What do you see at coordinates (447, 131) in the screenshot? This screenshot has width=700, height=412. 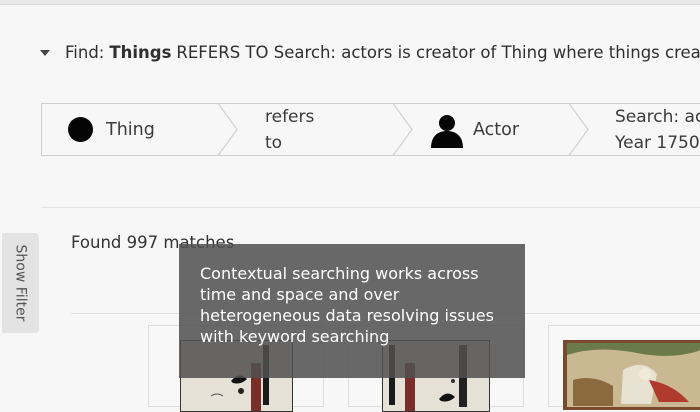 I see `person-icon` at bounding box center [447, 131].